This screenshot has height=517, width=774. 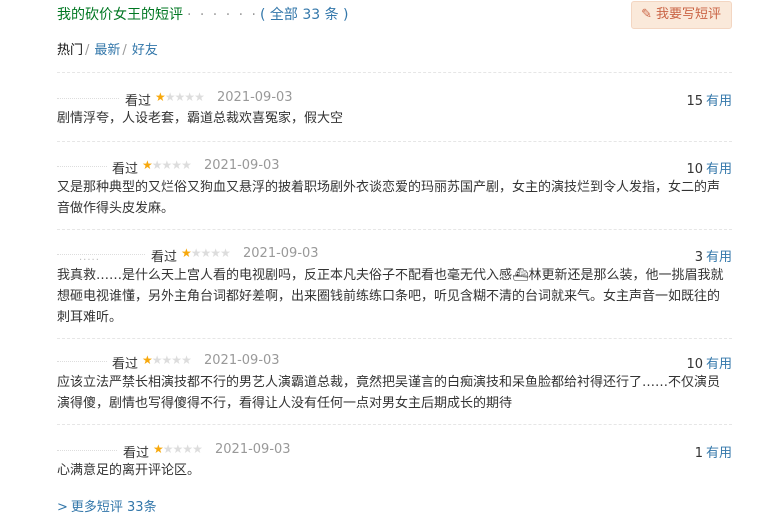 I want to click on vote-area: 3 有用, so click(x=713, y=255).